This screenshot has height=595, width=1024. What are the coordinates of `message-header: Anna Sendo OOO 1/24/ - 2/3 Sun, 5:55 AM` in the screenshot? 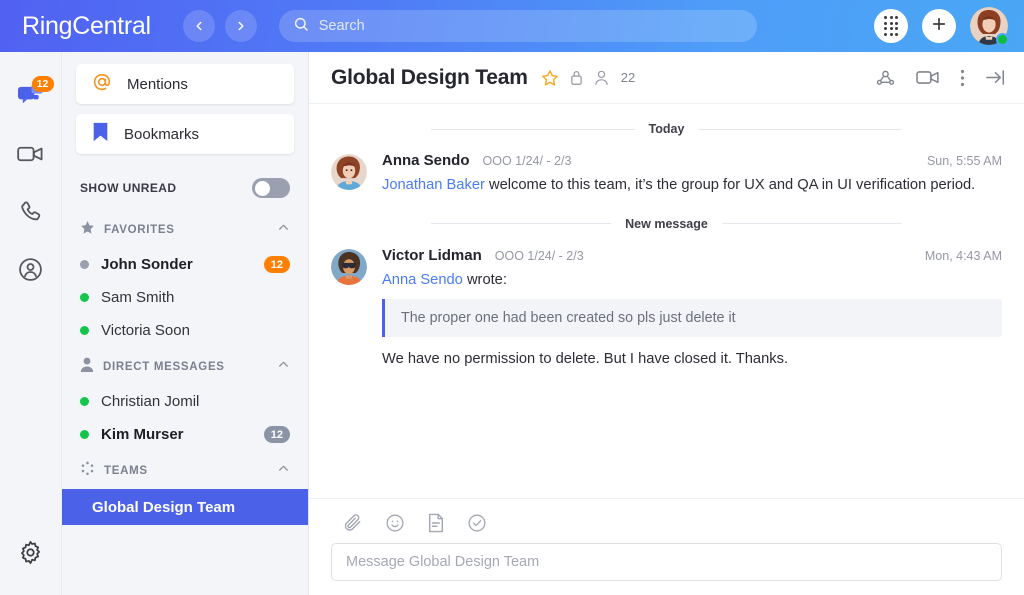 It's located at (692, 160).